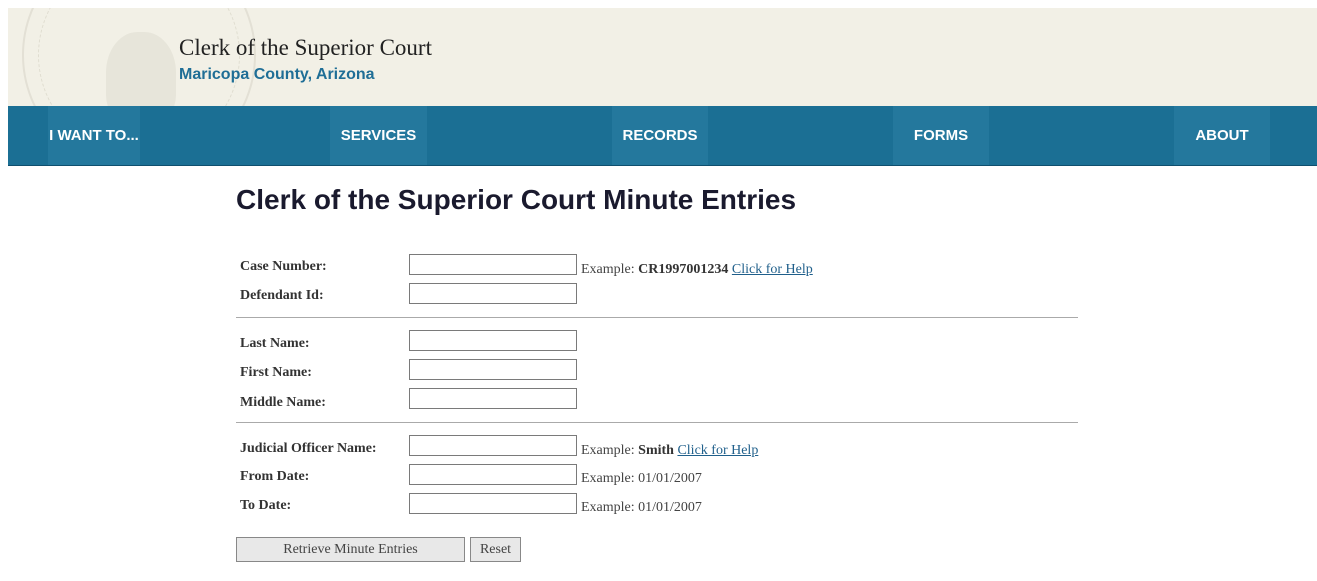 This screenshot has width=1317, height=581. What do you see at coordinates (493, 340) in the screenshot?
I see `last-name-input` at bounding box center [493, 340].